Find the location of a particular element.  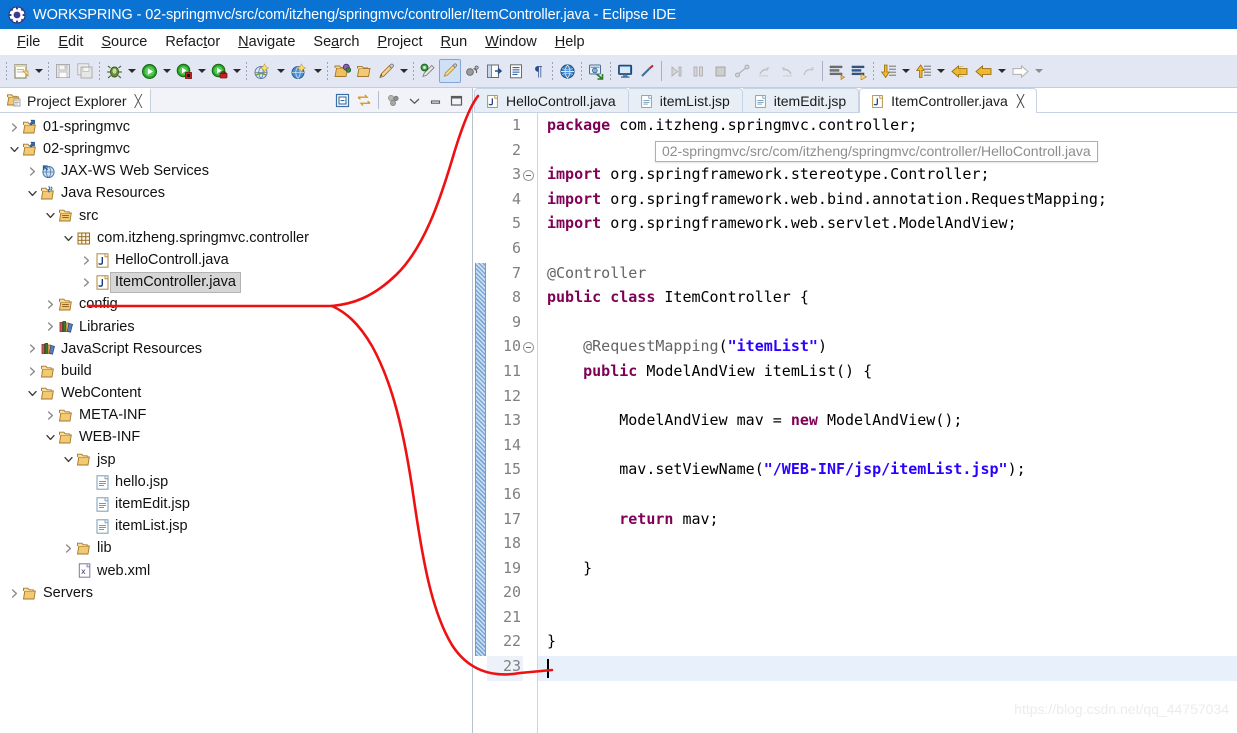

menu-project: Project is located at coordinates (399, 42).